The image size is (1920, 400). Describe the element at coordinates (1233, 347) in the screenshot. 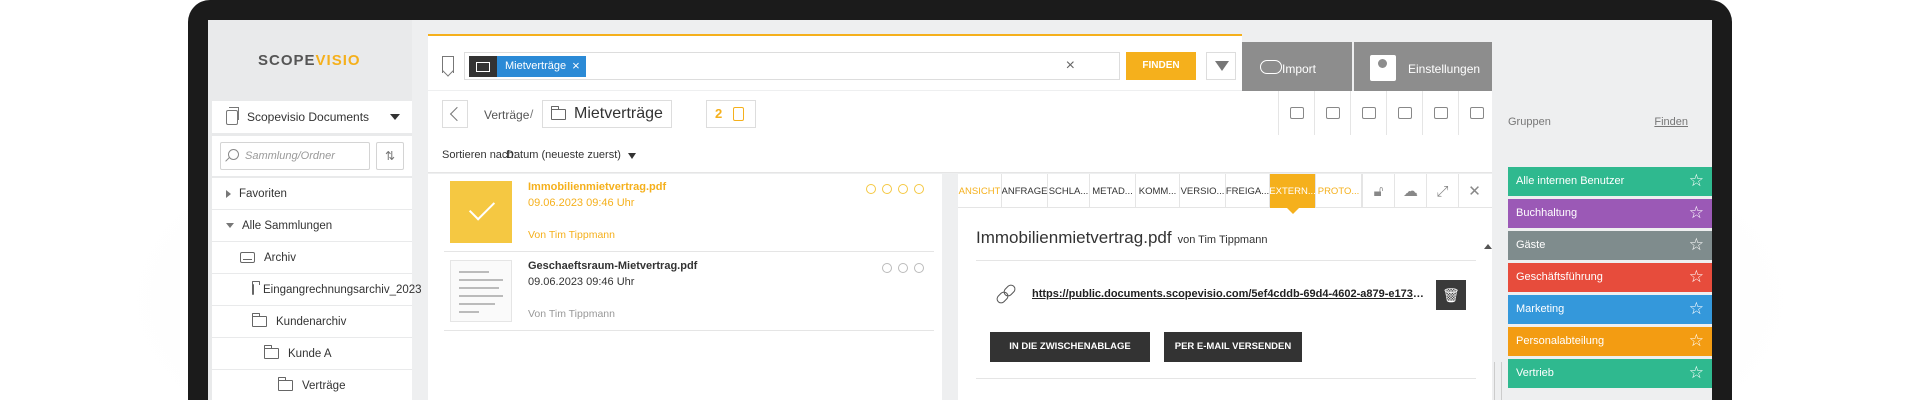

I see `send-email-button: PER E-MAIL VERSENDEN` at that location.